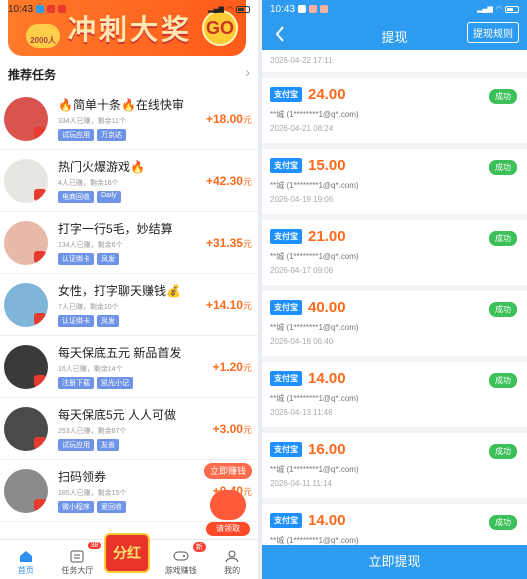 The height and width of the screenshot is (579, 527). Describe the element at coordinates (135, 428) in the screenshot. I see `task-info: 每天保底5元 人人可做 253人已赚，剩余87个 试玩应用 友善` at that location.